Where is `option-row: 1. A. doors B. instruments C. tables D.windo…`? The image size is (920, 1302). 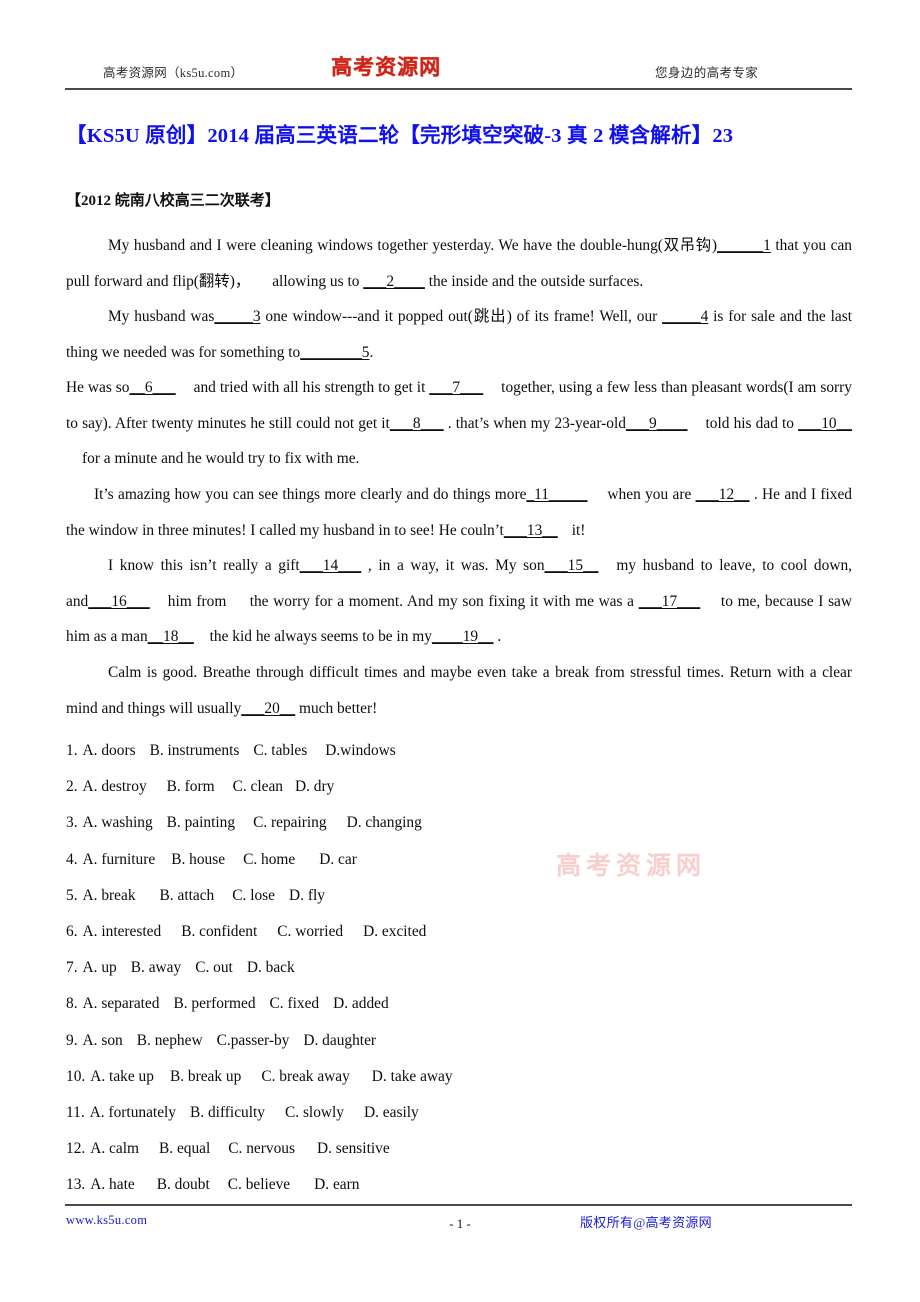 option-row: 1. A. doors B. instruments C. tables D.windo… is located at coordinates (416, 751).